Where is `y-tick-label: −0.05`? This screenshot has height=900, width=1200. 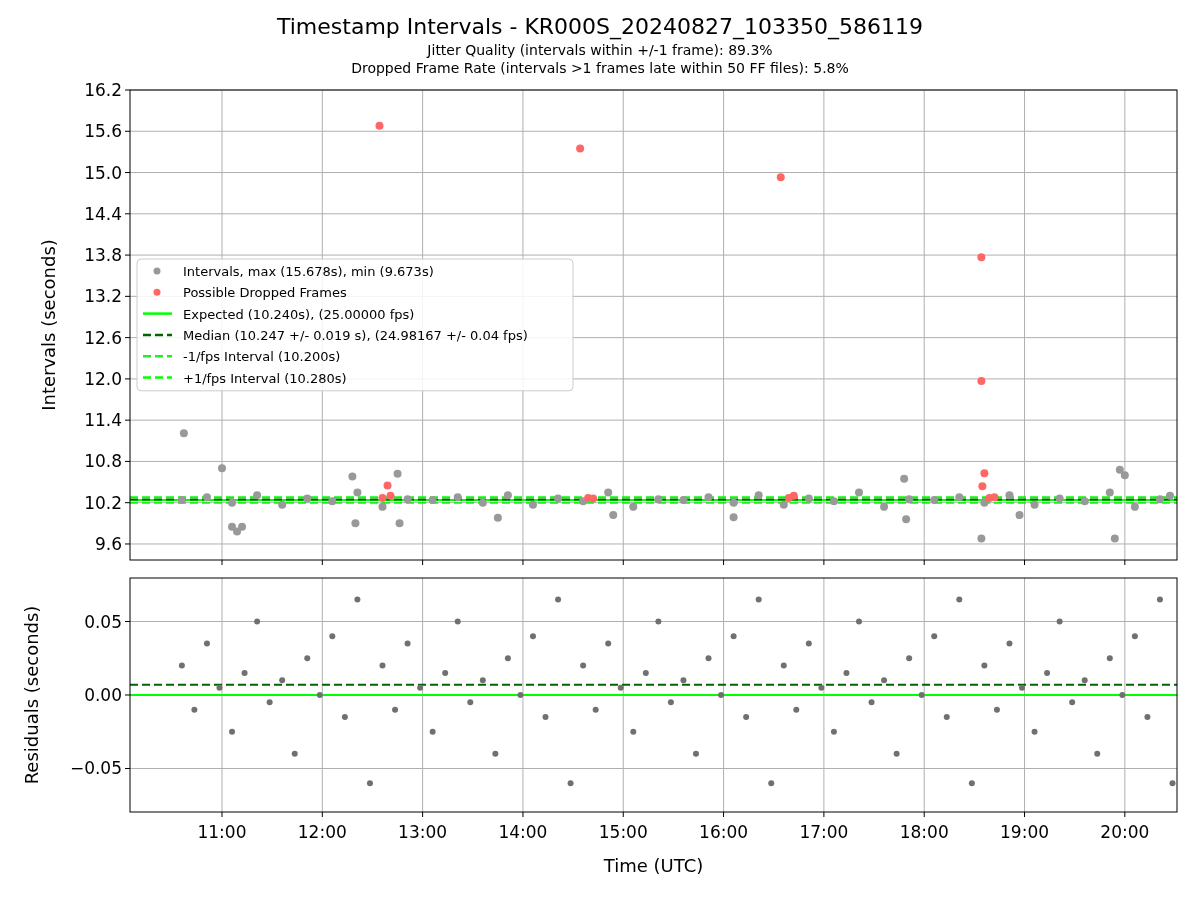
y-tick-label: −0.05 is located at coordinates (95, 768).